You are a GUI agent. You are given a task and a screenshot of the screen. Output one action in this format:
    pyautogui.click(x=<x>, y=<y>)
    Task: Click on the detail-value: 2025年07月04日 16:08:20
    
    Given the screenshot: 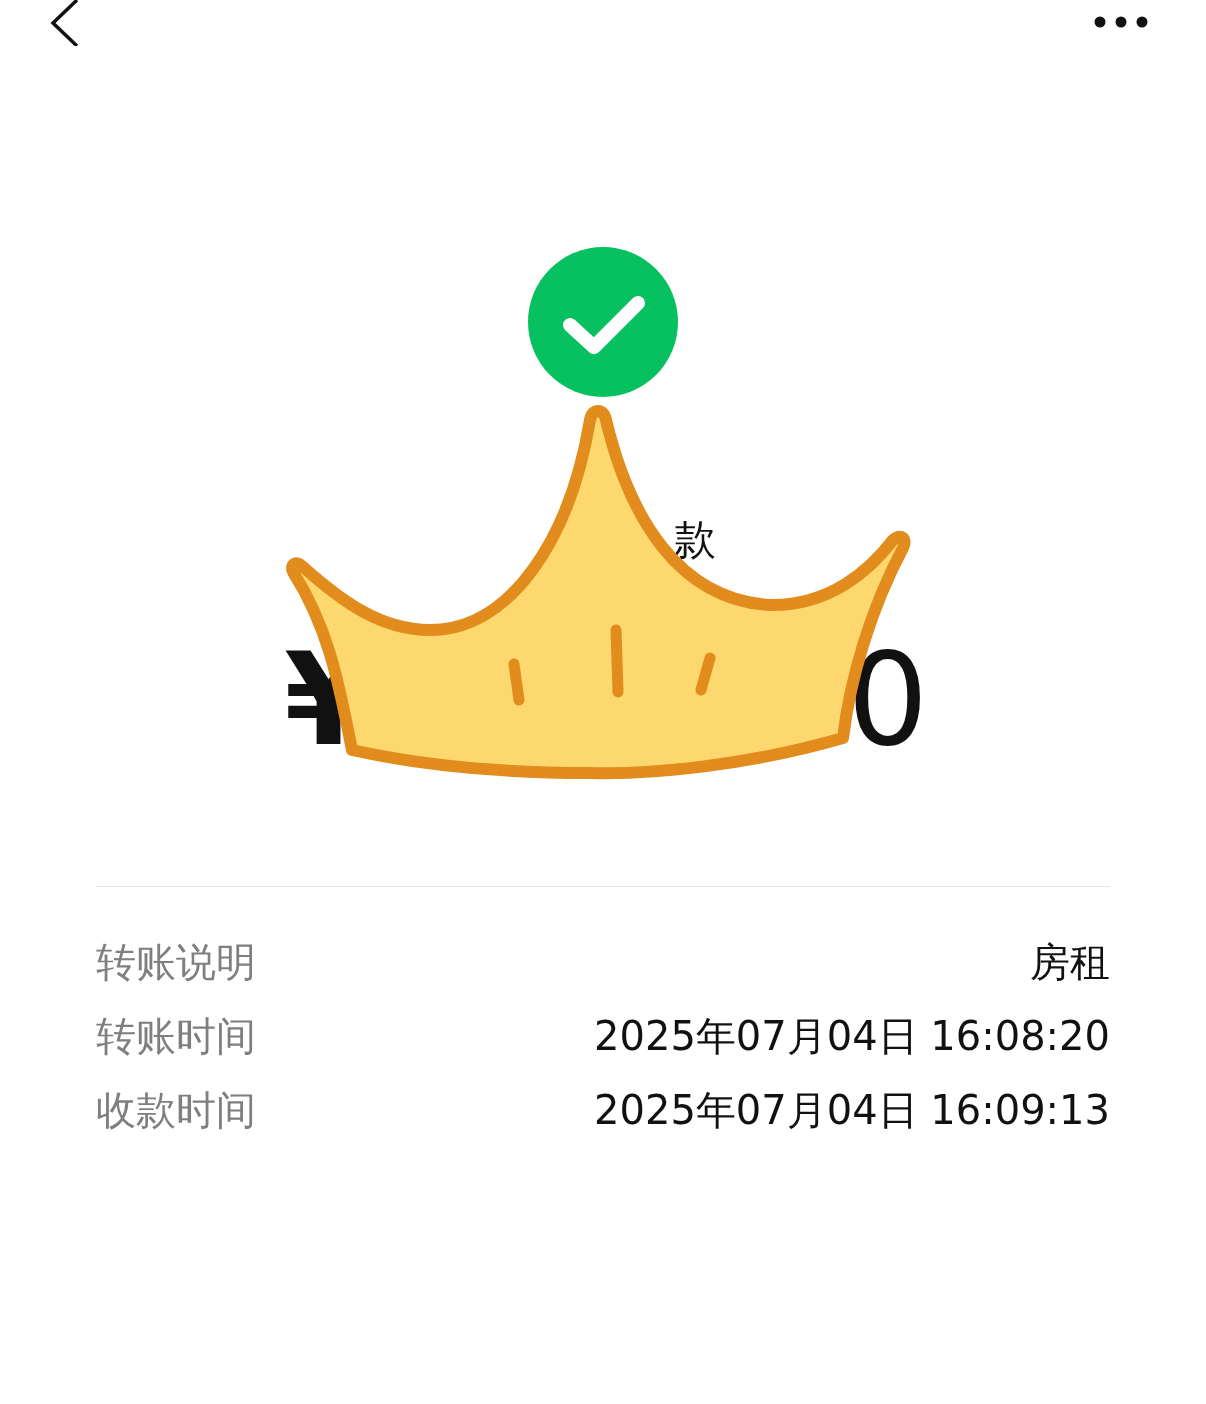 What is the action you would take?
    pyautogui.click(x=852, y=1036)
    